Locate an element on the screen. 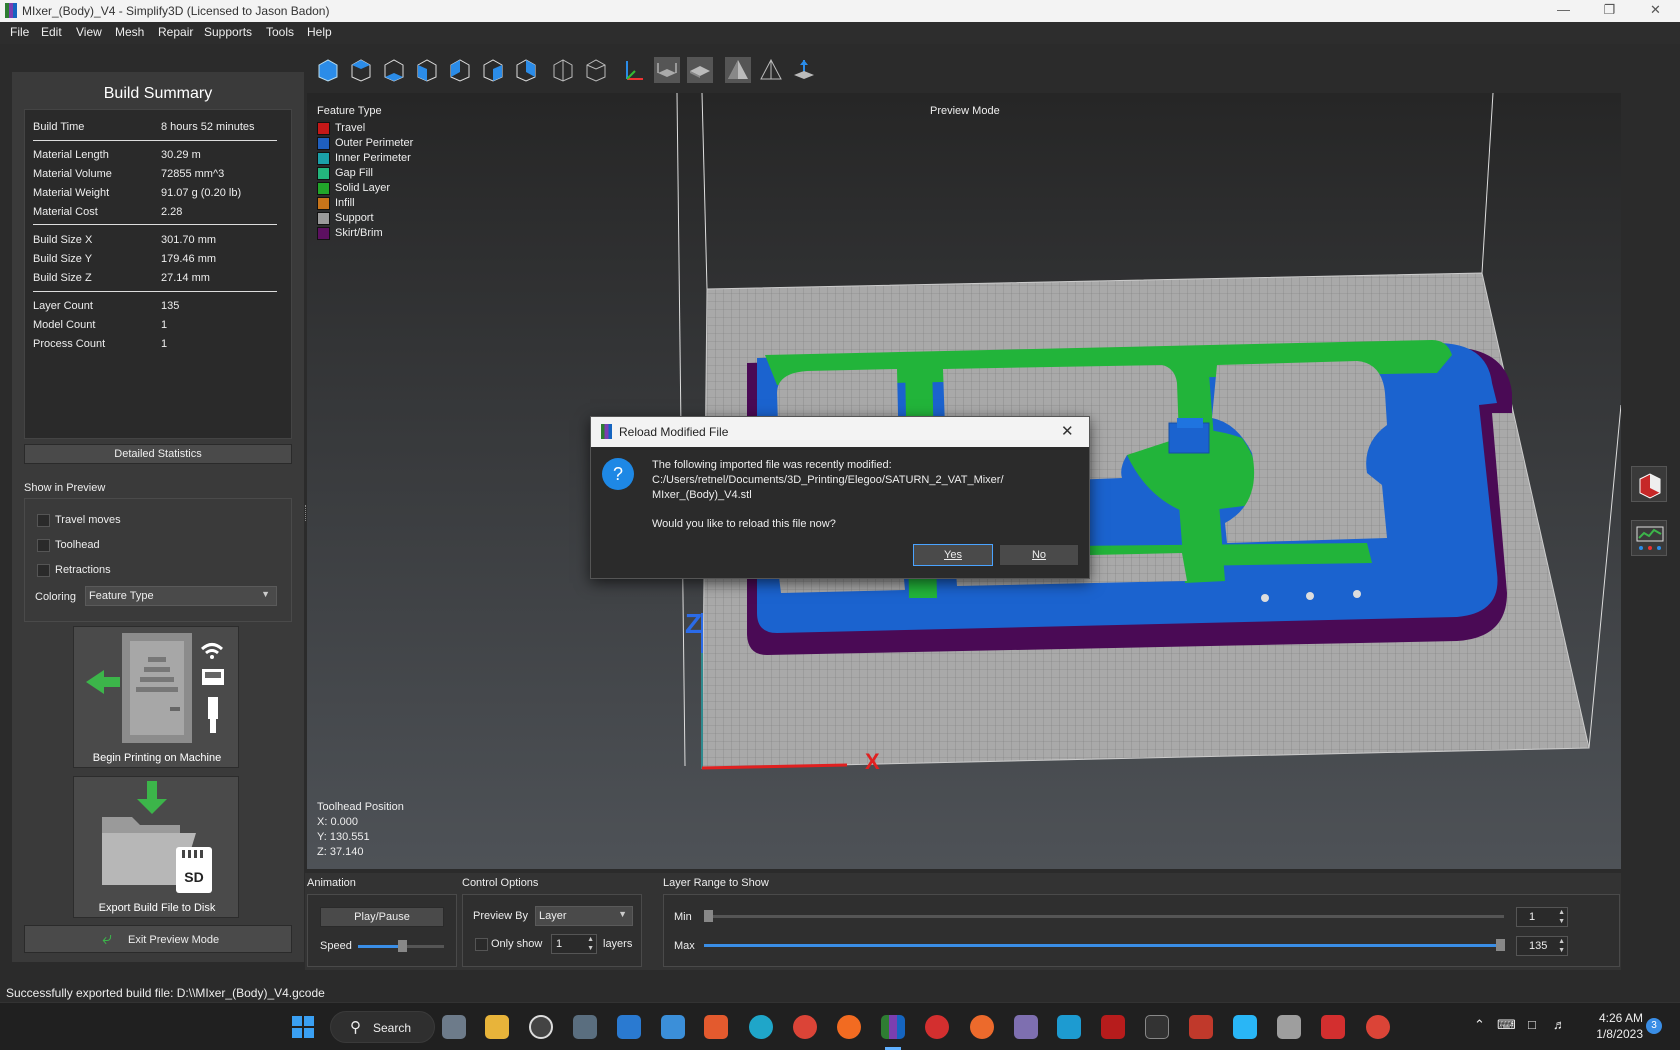 This screenshot has width=1680, height=1050. dialog-question: Would you like to reload this file now? is located at coordinates (744, 524).